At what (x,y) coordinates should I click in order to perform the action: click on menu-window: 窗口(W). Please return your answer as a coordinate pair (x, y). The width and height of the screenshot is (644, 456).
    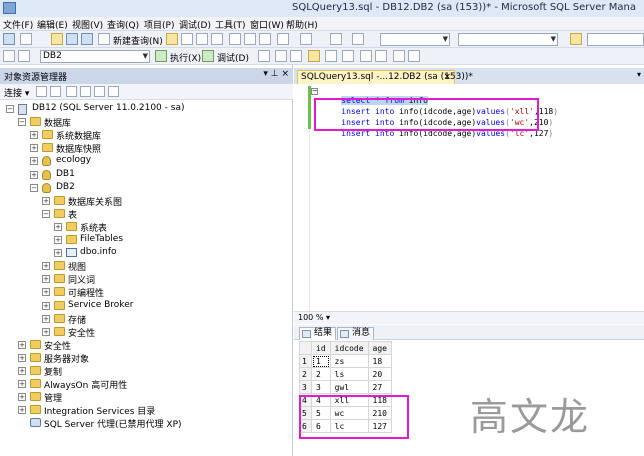
    Looking at the image, I should click on (267, 24).